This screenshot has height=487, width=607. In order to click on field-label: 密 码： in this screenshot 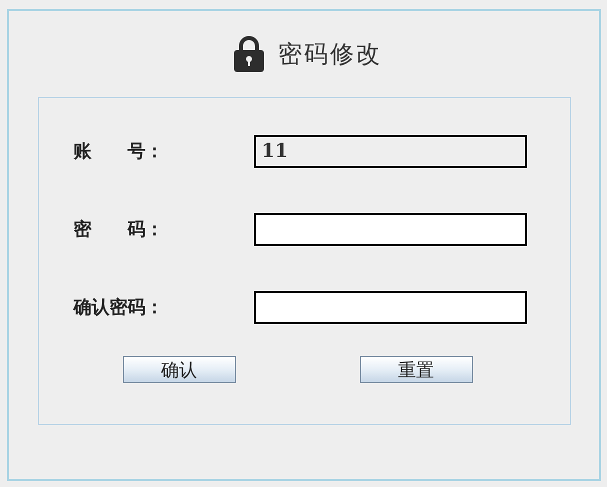, I will do `click(119, 229)`.